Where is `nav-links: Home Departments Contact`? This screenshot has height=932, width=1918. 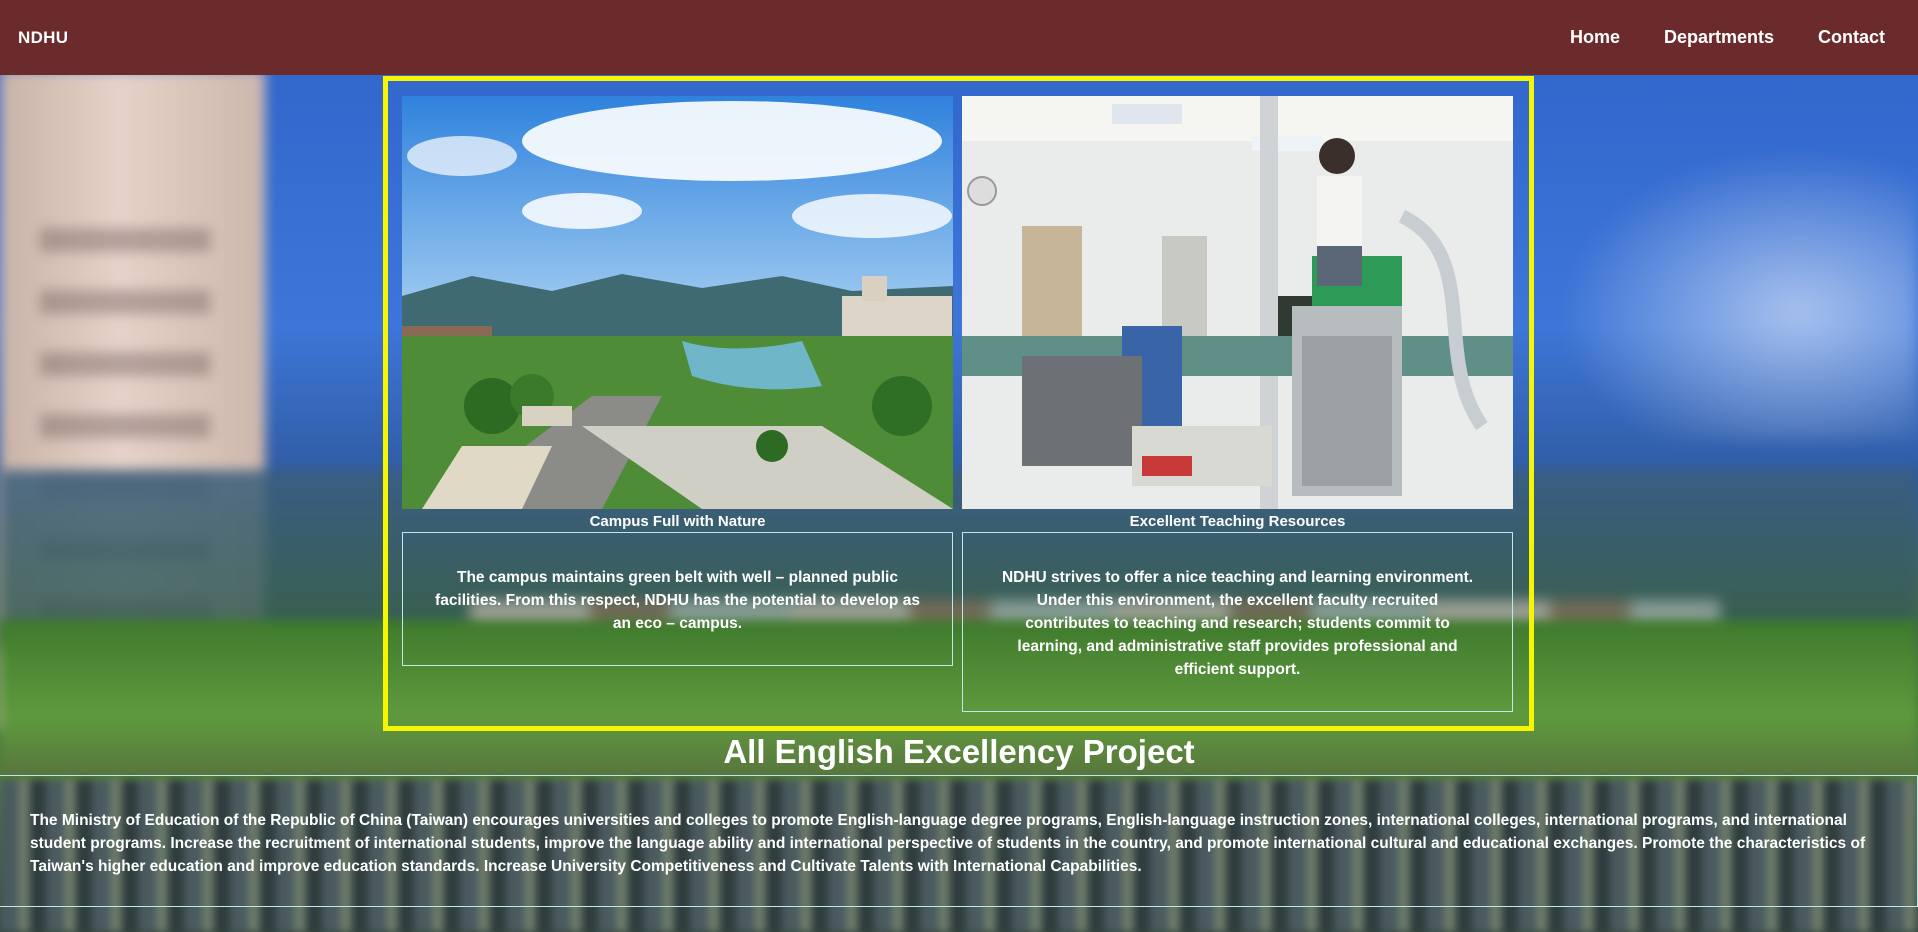
nav-links: Home Departments Contact is located at coordinates (1724, 37).